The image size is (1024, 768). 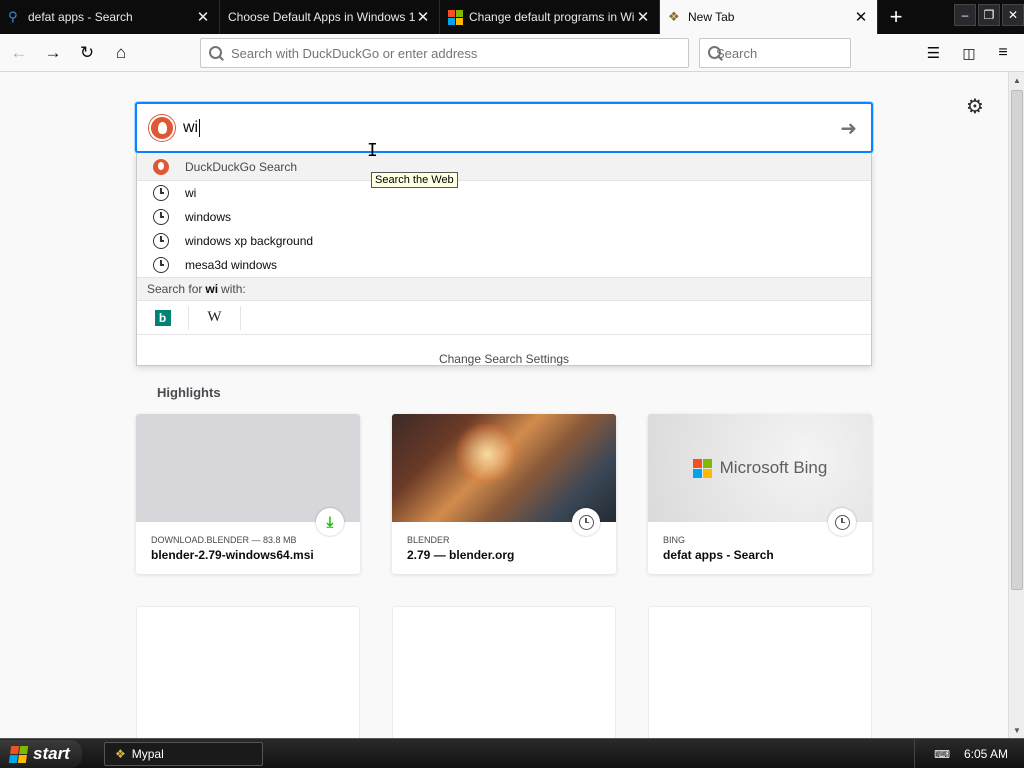 What do you see at coordinates (718, 555) in the screenshot?
I see `card-title: defat apps - Search` at bounding box center [718, 555].